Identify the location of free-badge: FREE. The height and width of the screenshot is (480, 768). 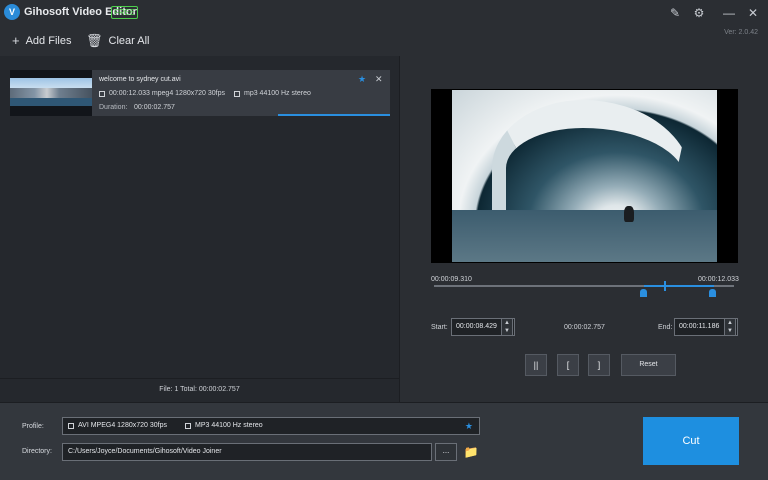
(125, 12).